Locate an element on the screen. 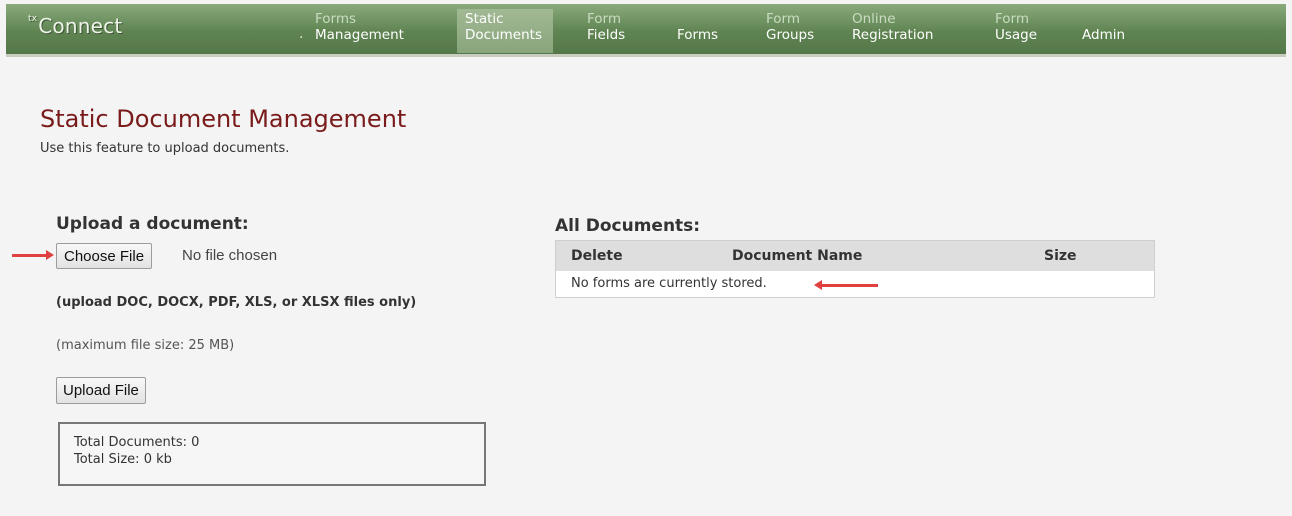 The height and width of the screenshot is (516, 1292). choose-file-button: Choose File is located at coordinates (104, 256).